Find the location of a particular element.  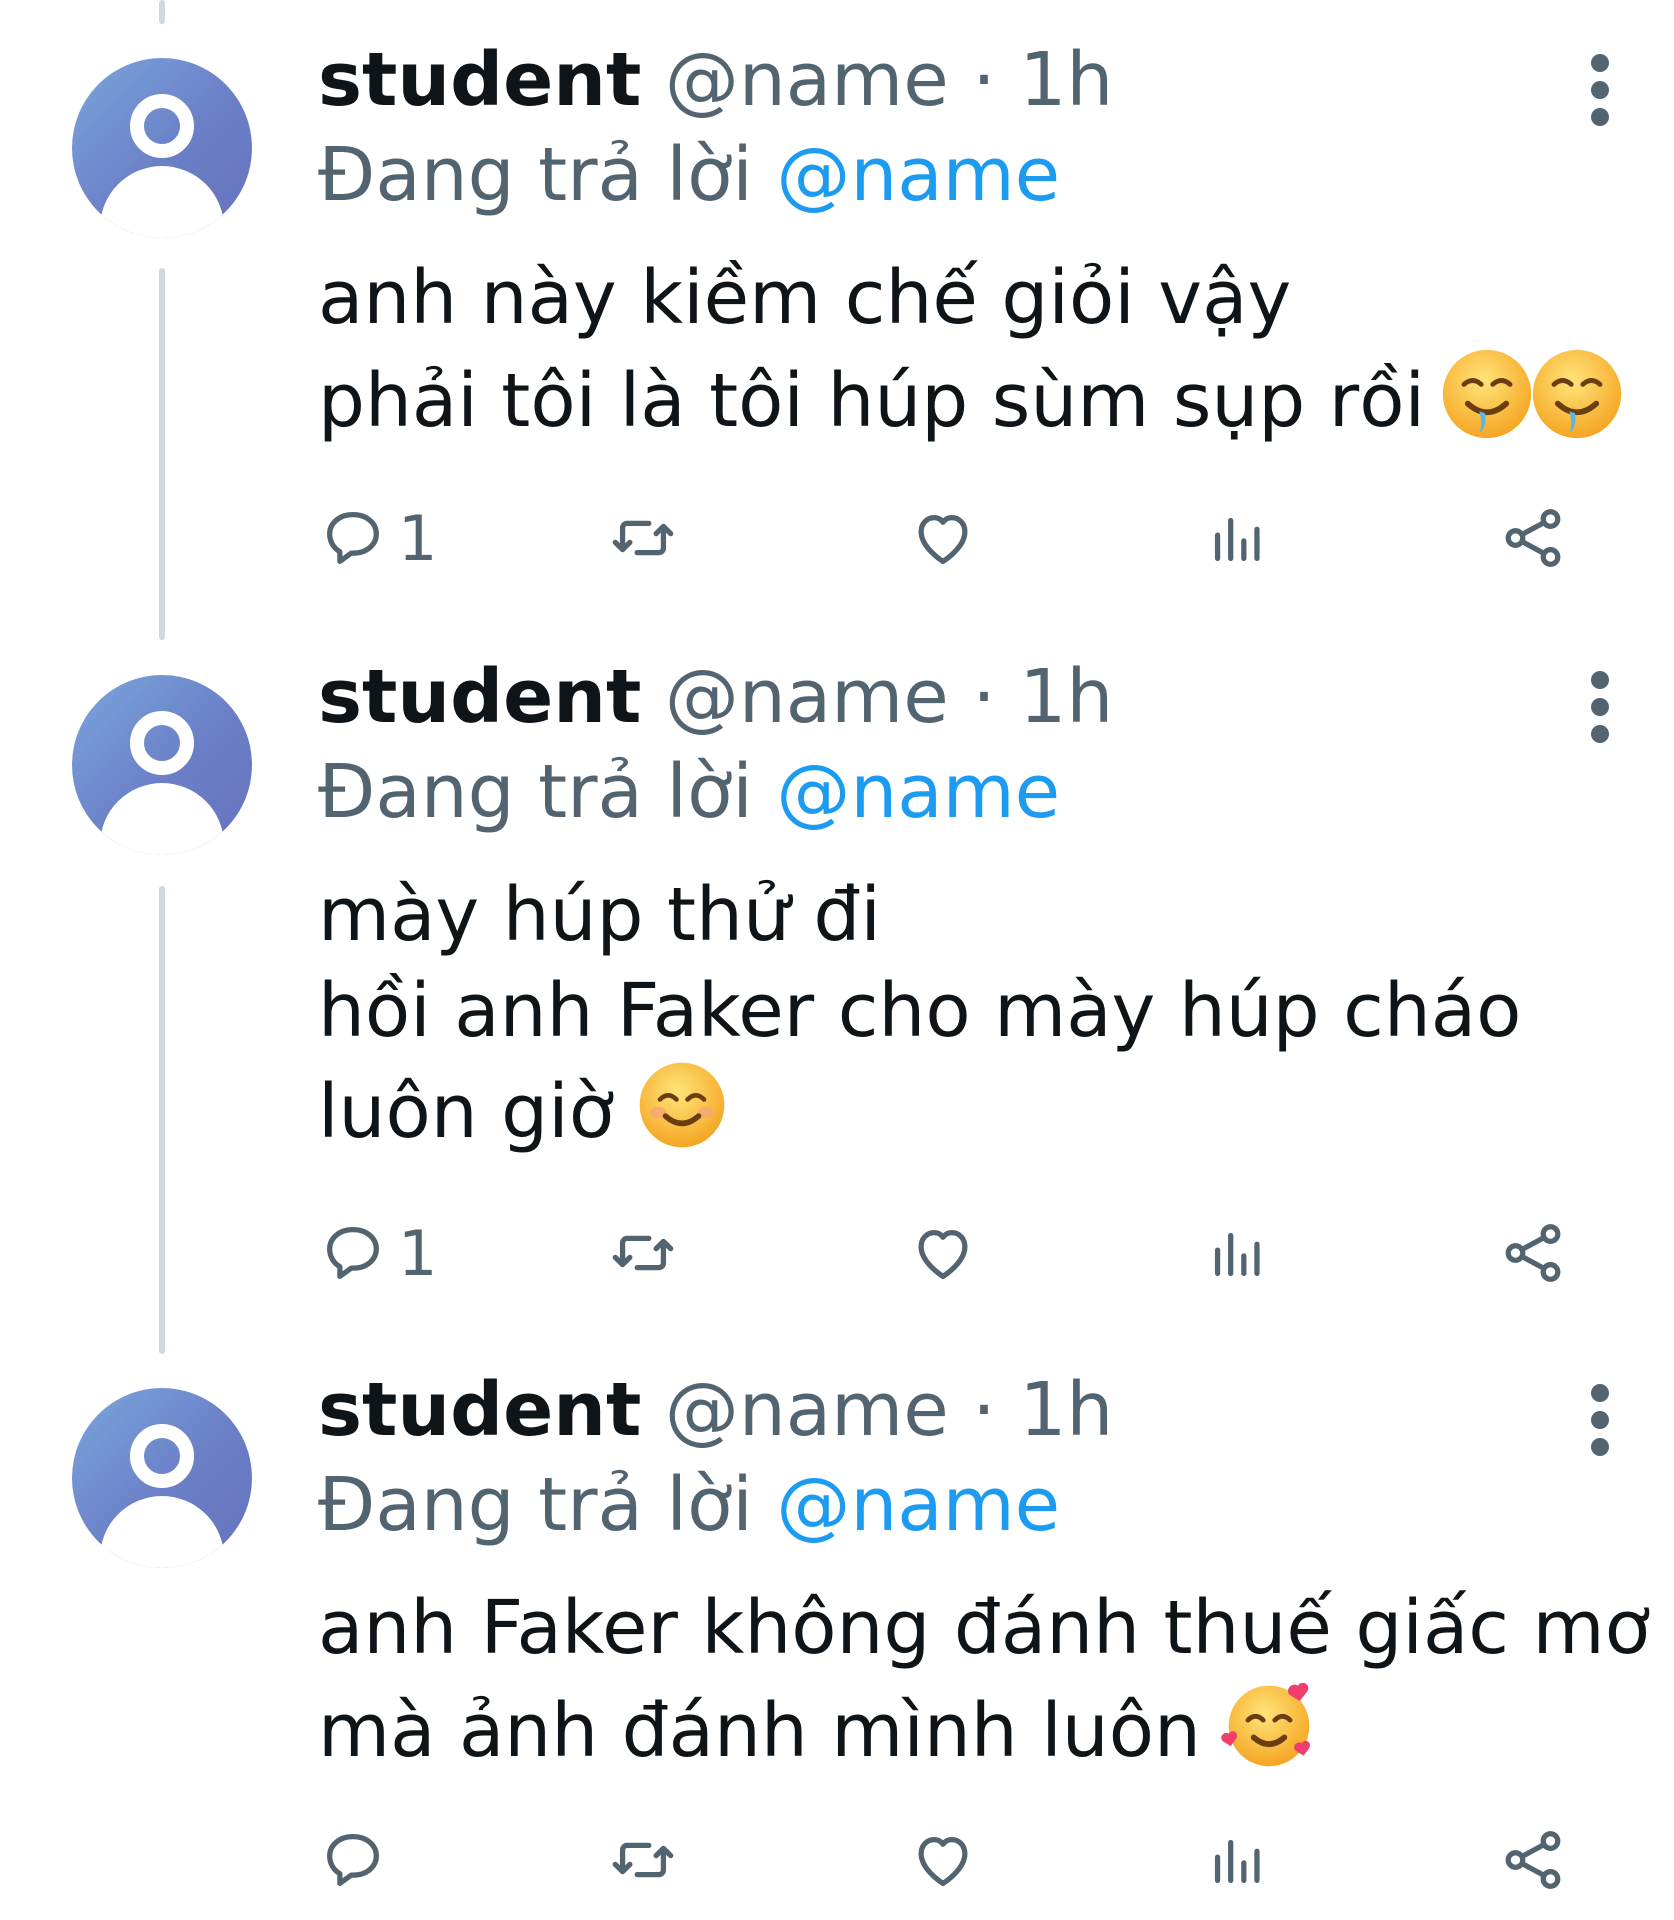

tweet-text-line: anh Faker không đánh thuế giấc mơ is located at coordinates (984, 1628).